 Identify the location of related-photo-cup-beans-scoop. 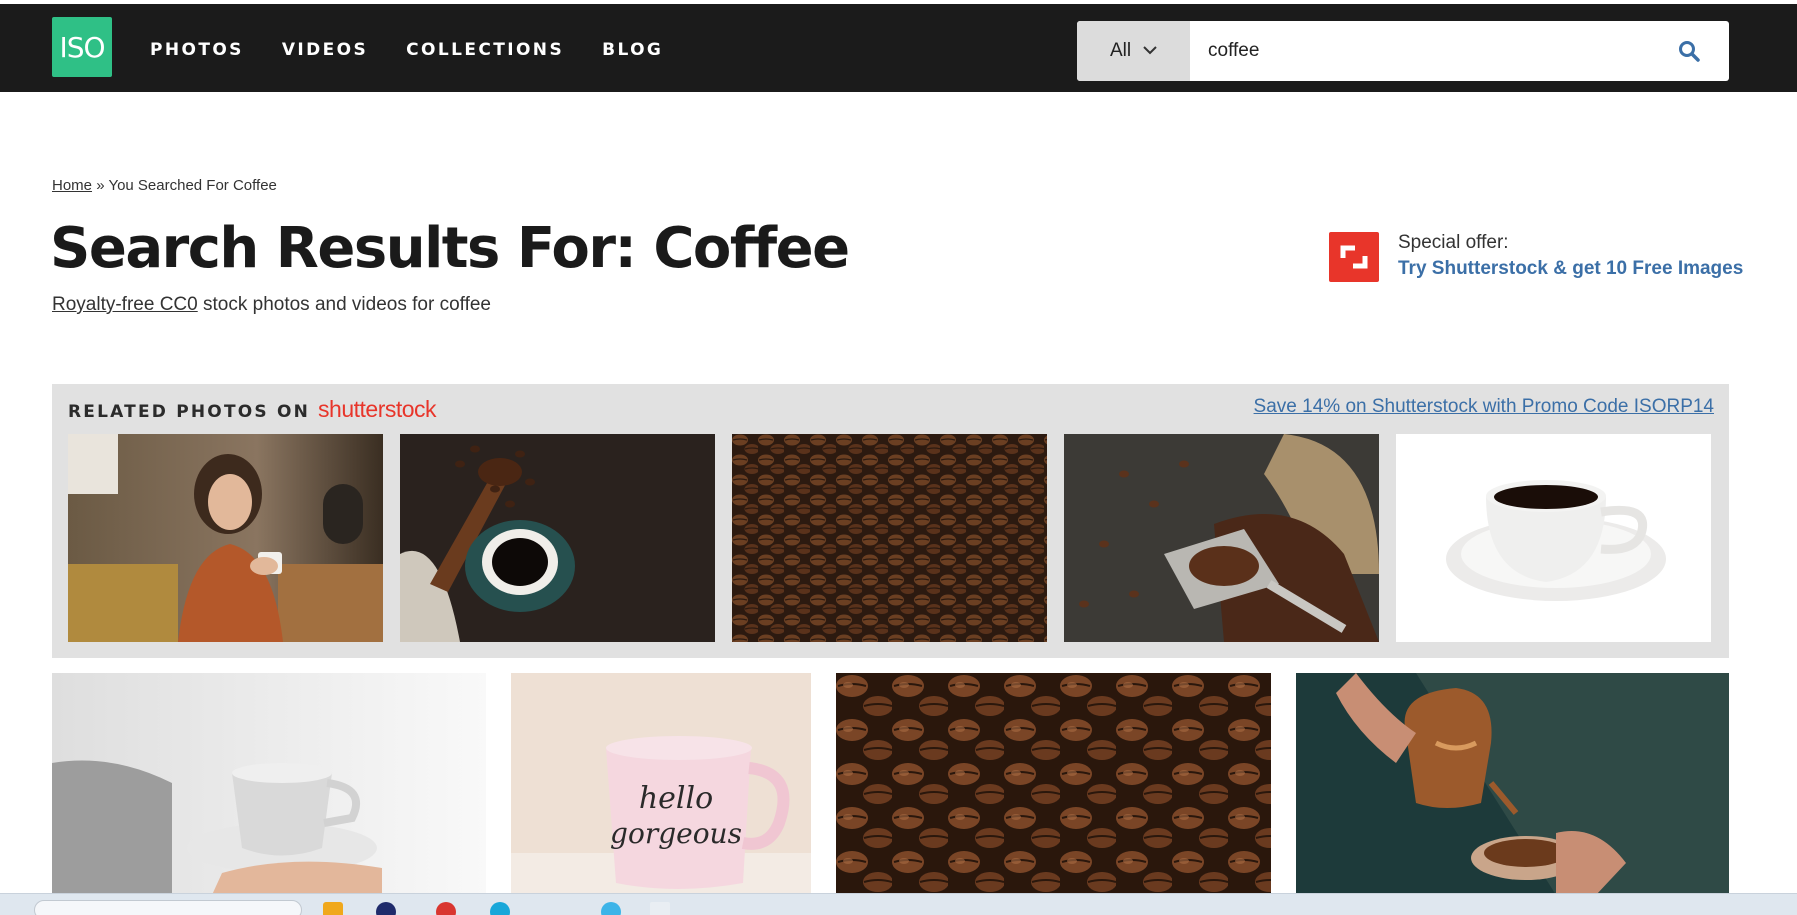
(557, 538).